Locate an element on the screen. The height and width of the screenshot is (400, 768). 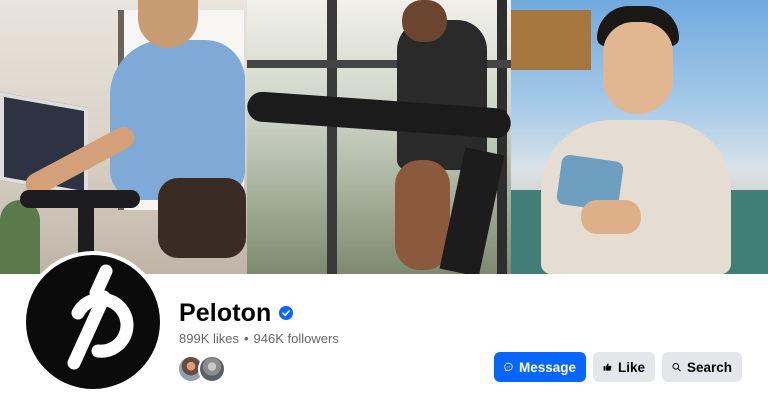
page-actions: Message Like Search is located at coordinates (618, 367).